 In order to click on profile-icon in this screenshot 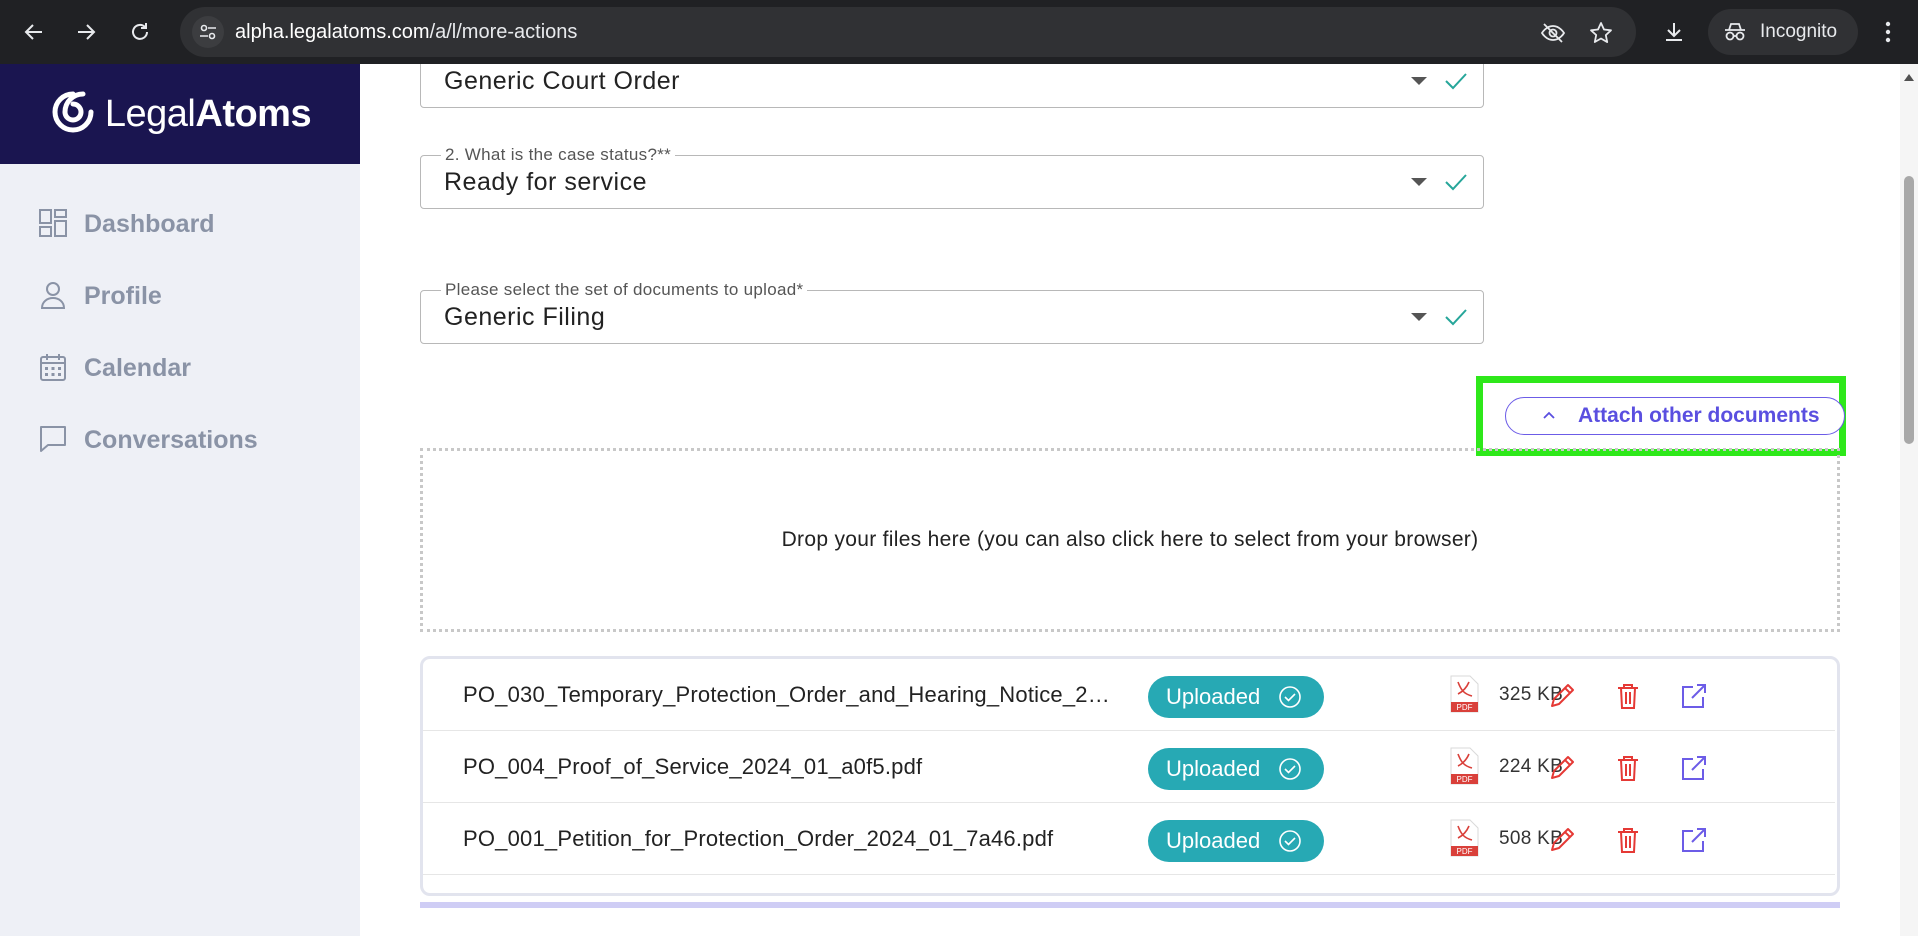, I will do `click(54, 296)`.